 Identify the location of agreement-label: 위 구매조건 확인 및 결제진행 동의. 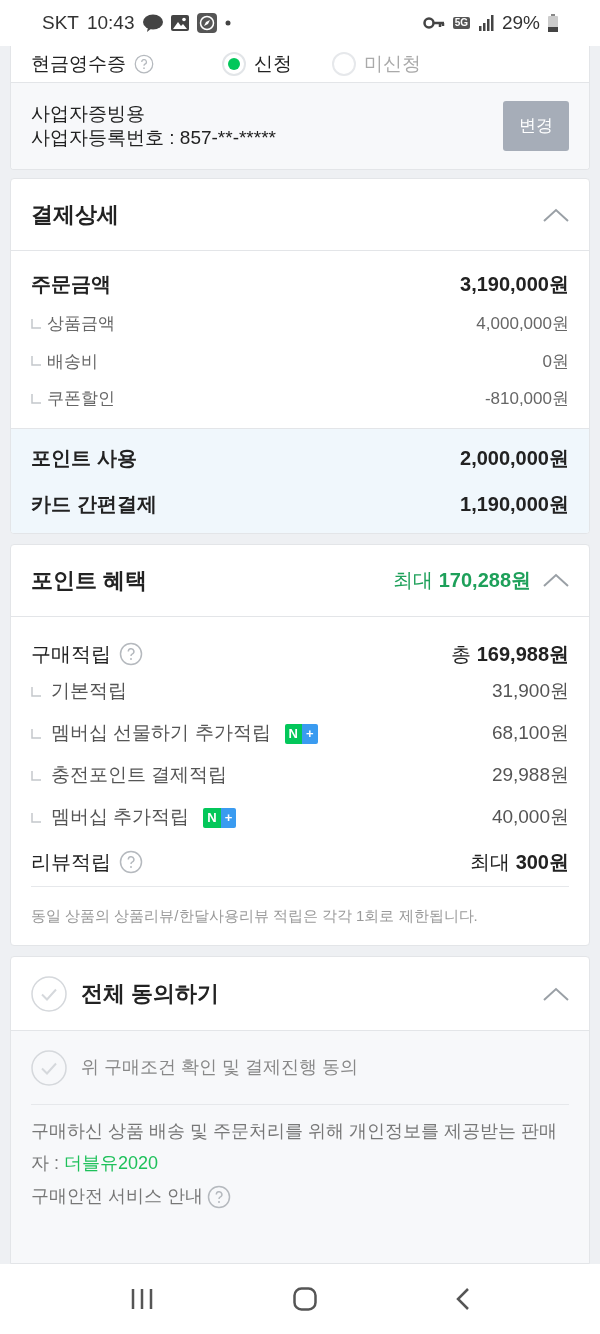
(219, 1067).